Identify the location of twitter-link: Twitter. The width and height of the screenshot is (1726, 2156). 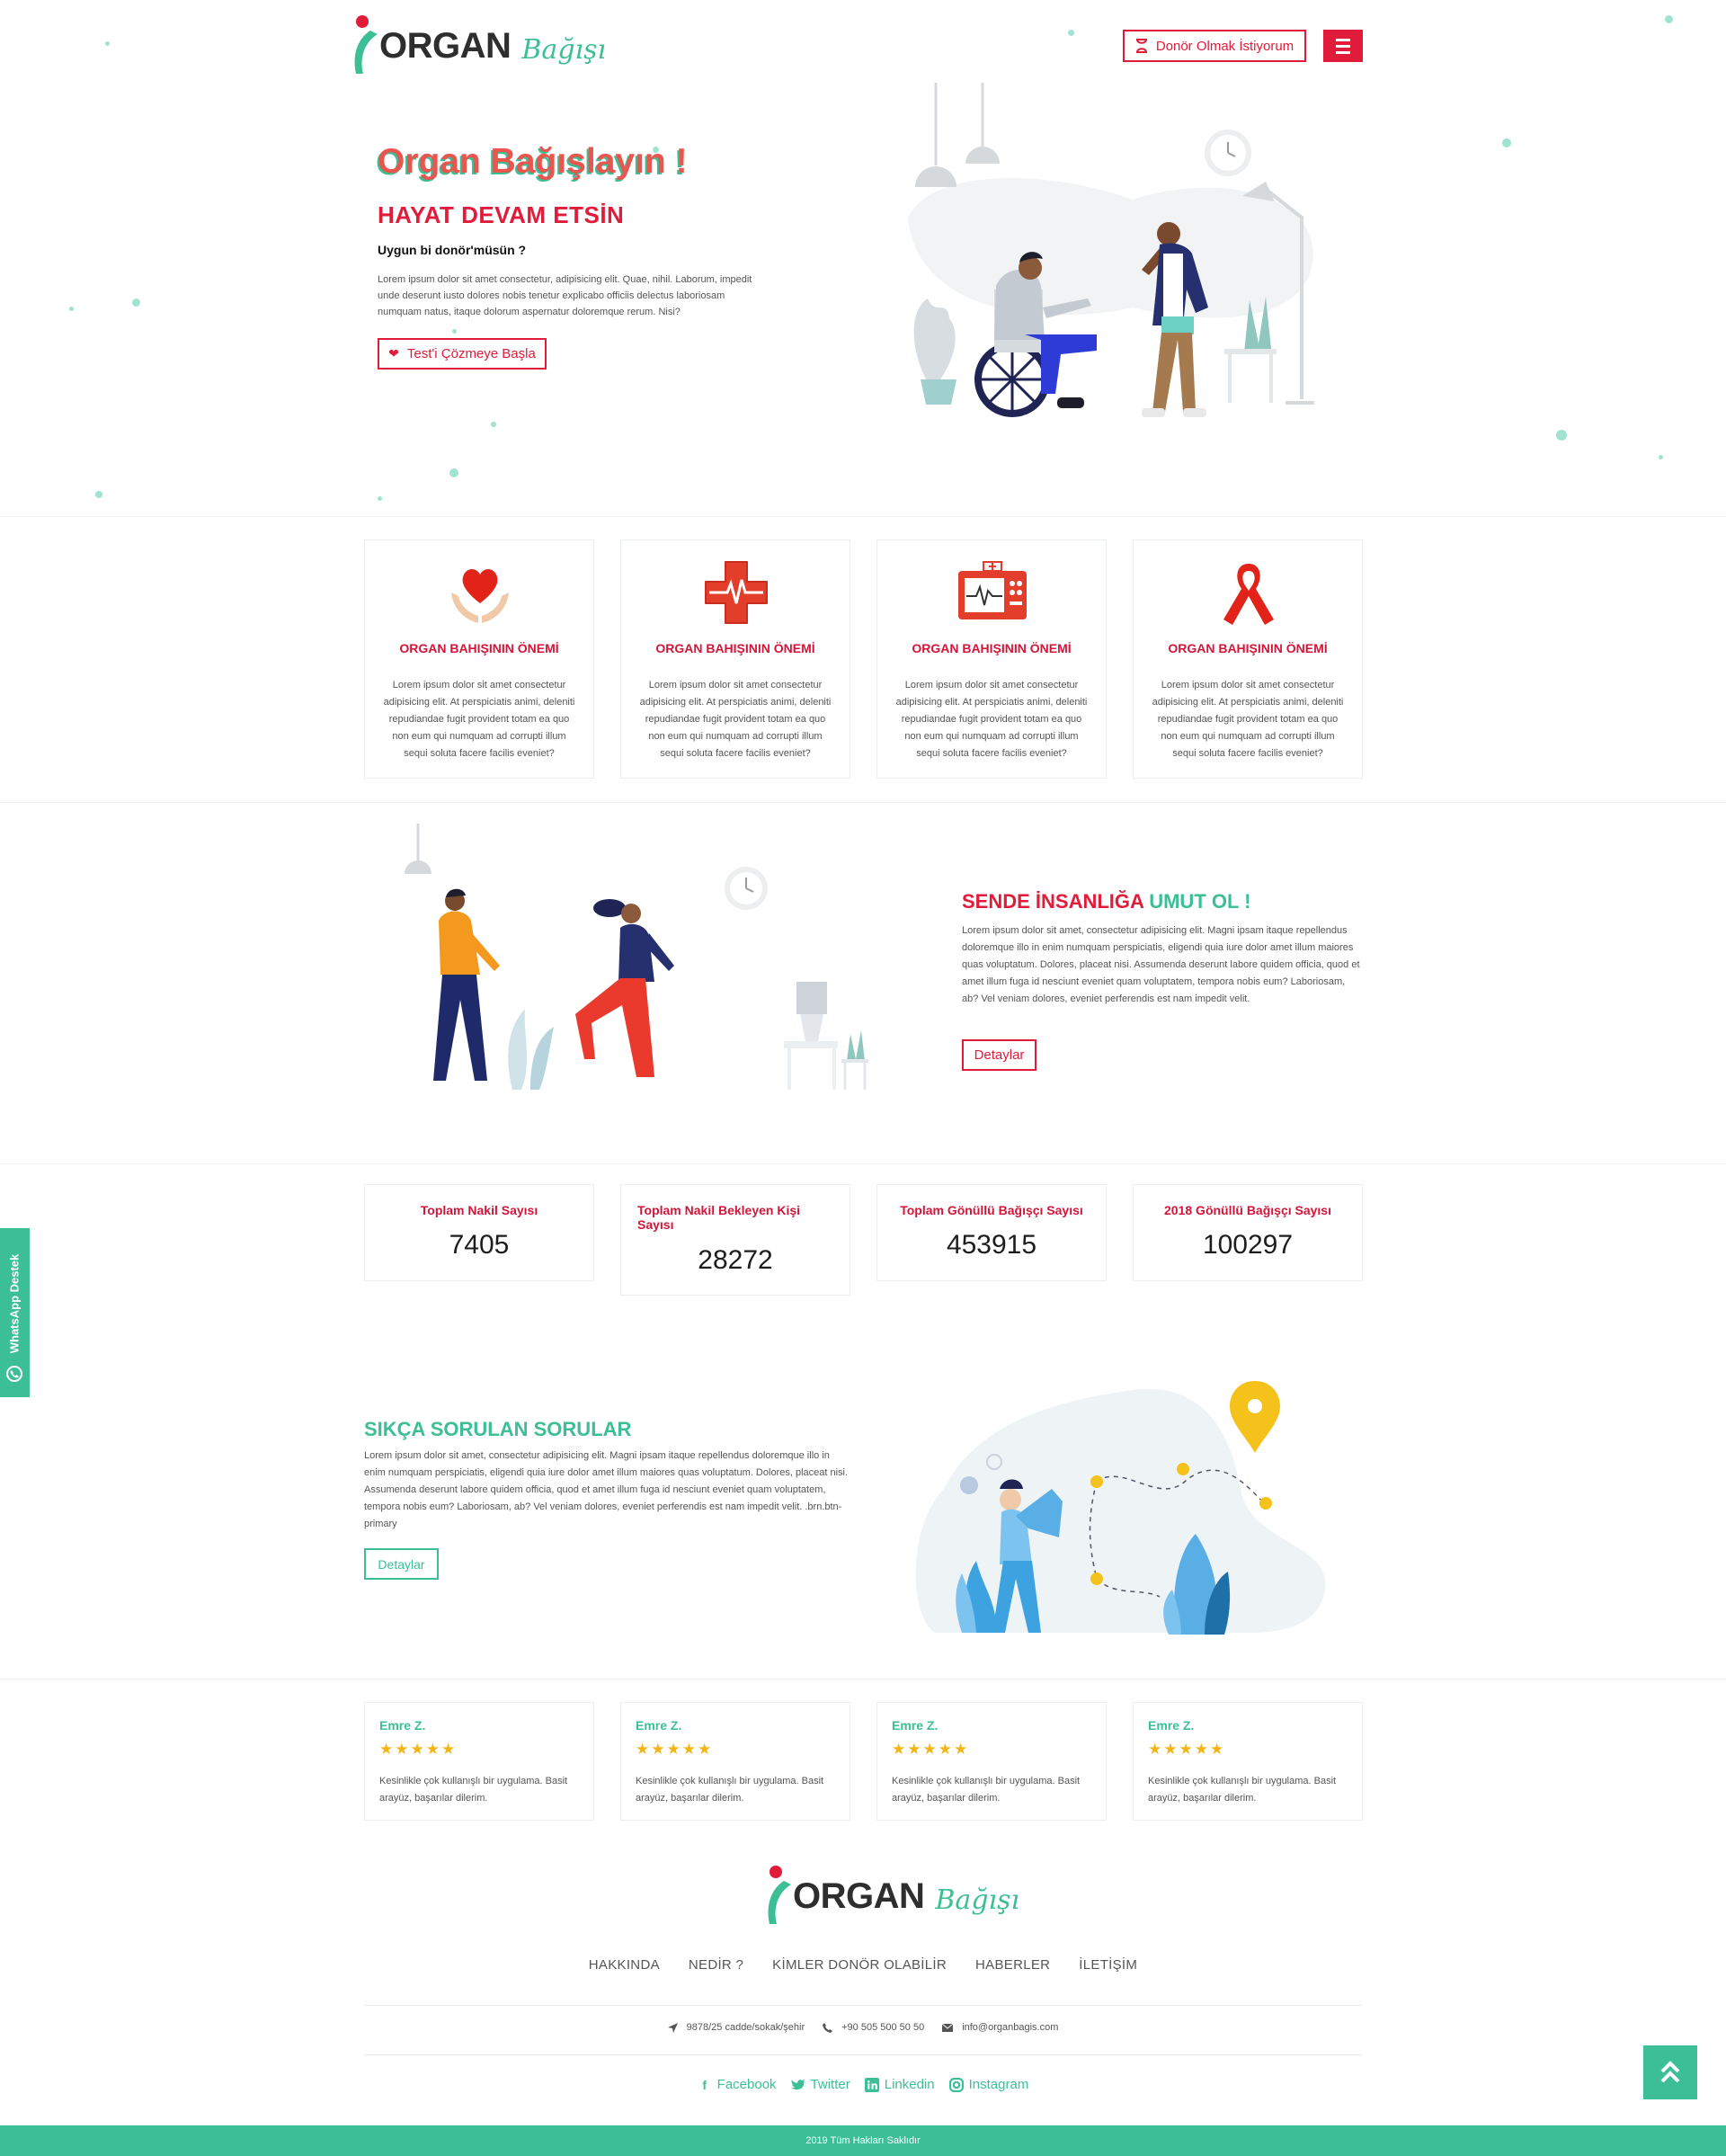
(820, 2085).